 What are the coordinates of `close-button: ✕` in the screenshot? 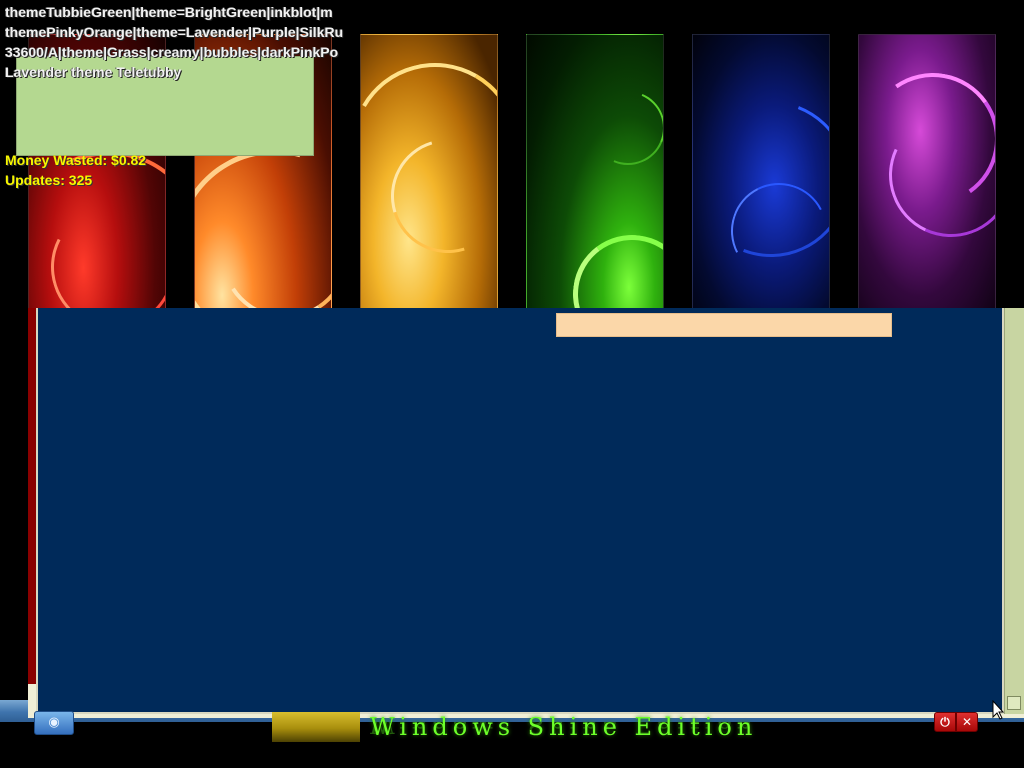 It's located at (967, 722).